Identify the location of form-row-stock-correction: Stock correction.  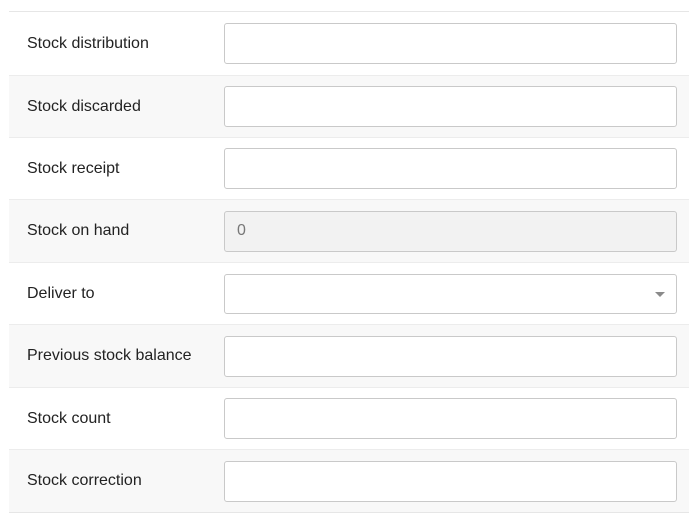
(349, 480).